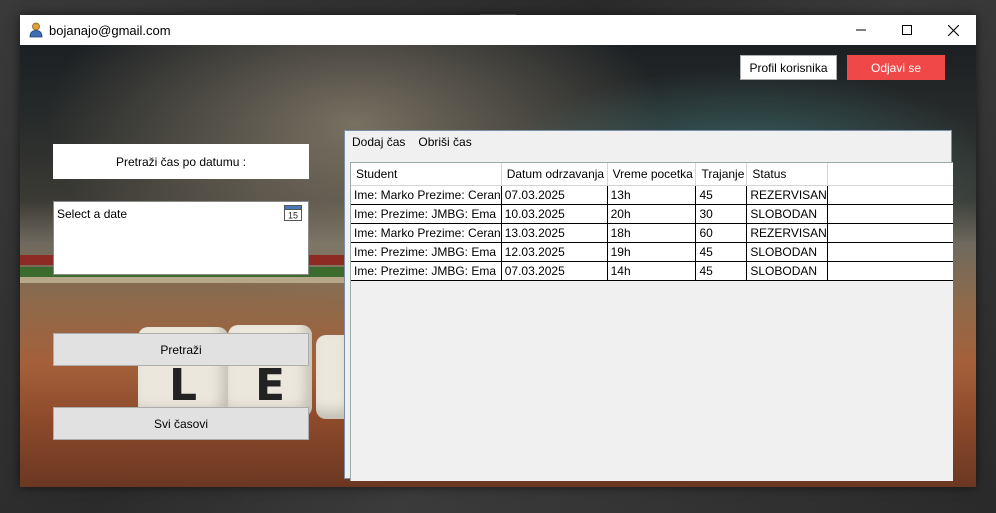  I want to click on cell-duration: 60, so click(721, 233).